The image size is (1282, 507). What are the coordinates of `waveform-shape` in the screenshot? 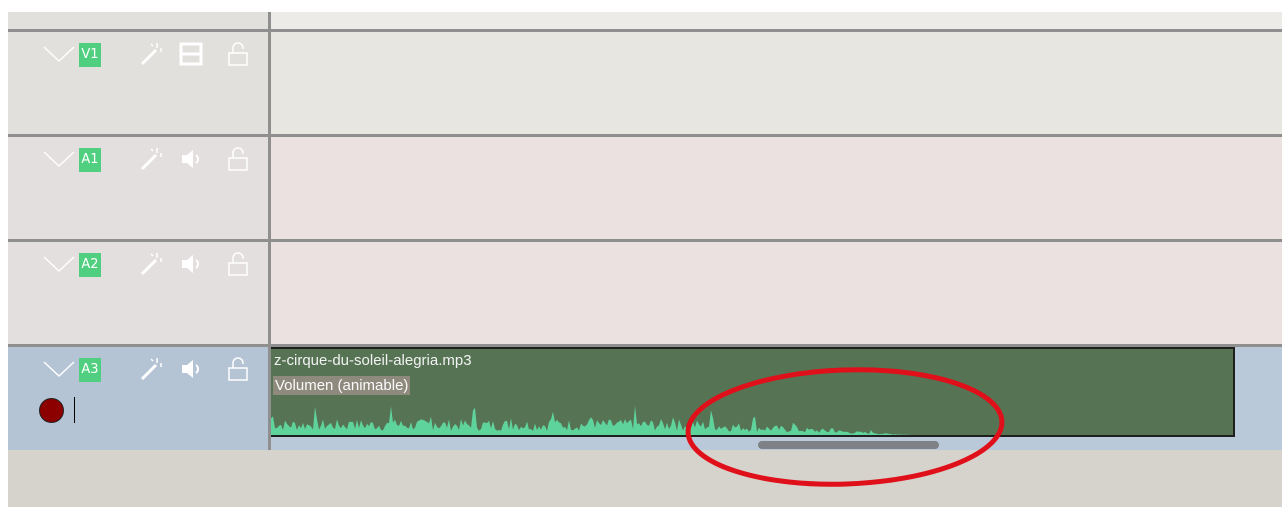 It's located at (591, 420).